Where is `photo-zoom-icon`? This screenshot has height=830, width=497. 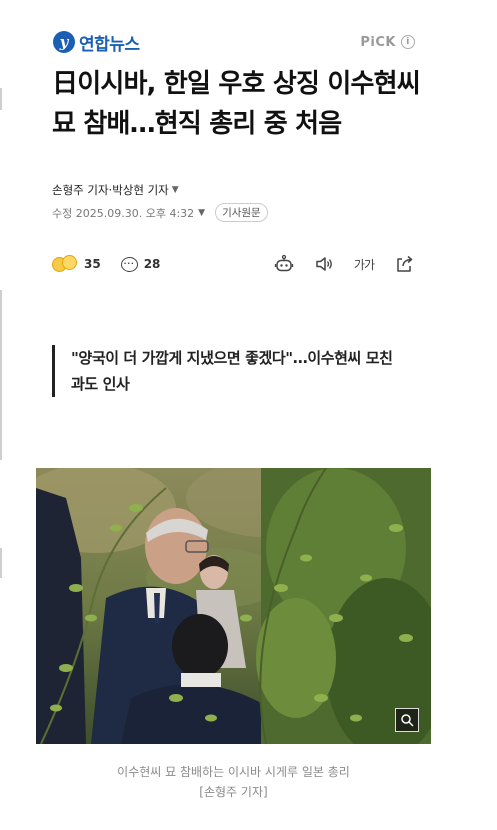 photo-zoom-icon is located at coordinates (407, 720).